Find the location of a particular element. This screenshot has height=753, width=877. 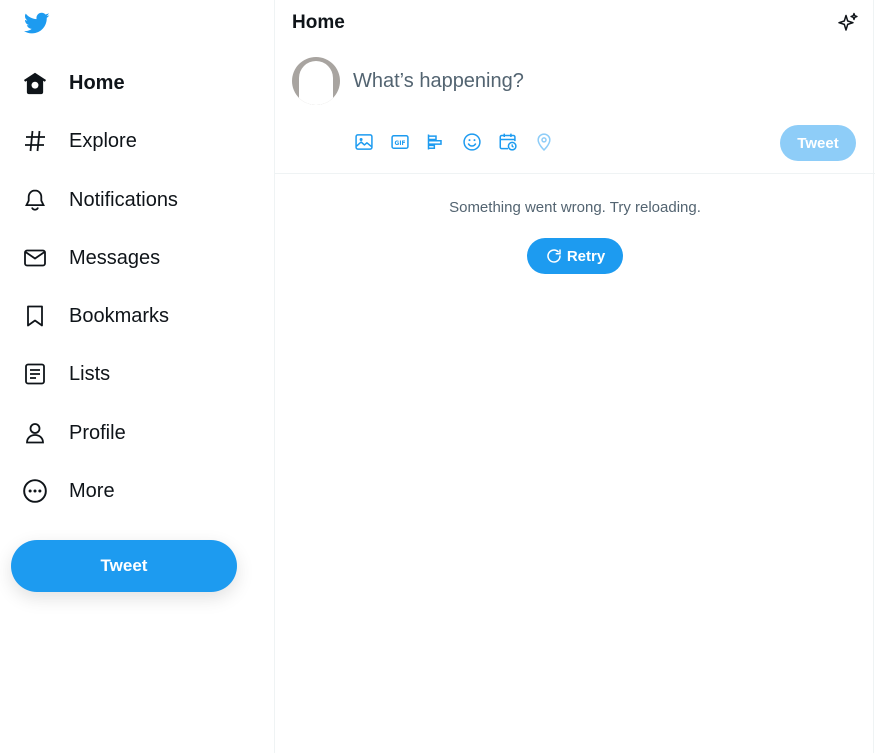

bookmark-icon is located at coordinates (35, 316).